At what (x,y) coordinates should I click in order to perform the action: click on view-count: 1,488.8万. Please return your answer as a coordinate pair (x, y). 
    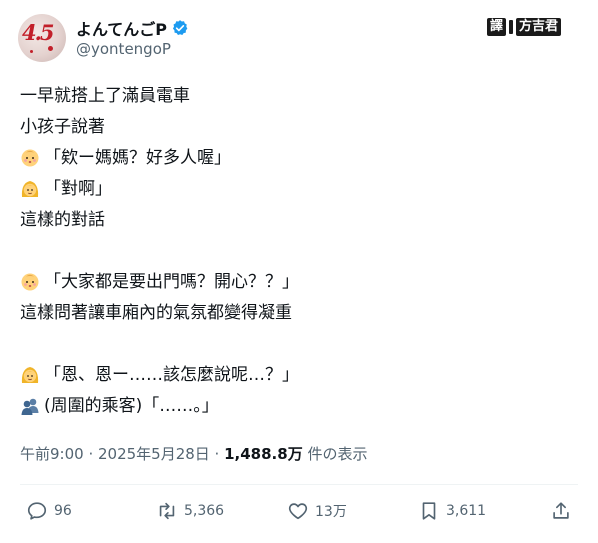
    Looking at the image, I should click on (263, 454).